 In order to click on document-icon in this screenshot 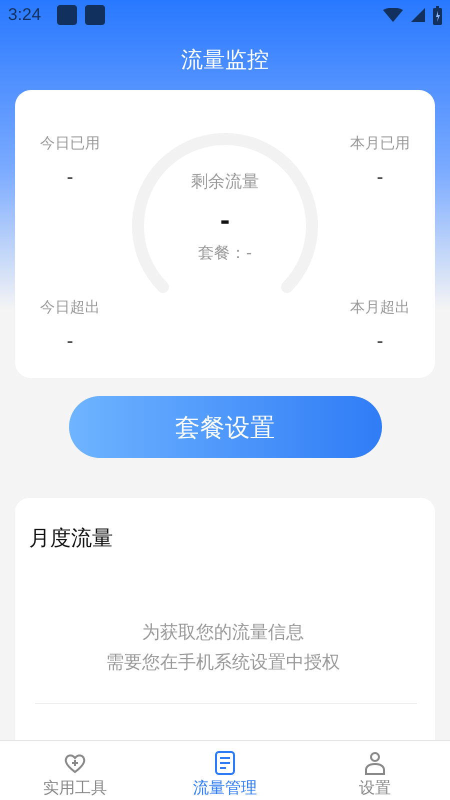, I will do `click(225, 763)`.